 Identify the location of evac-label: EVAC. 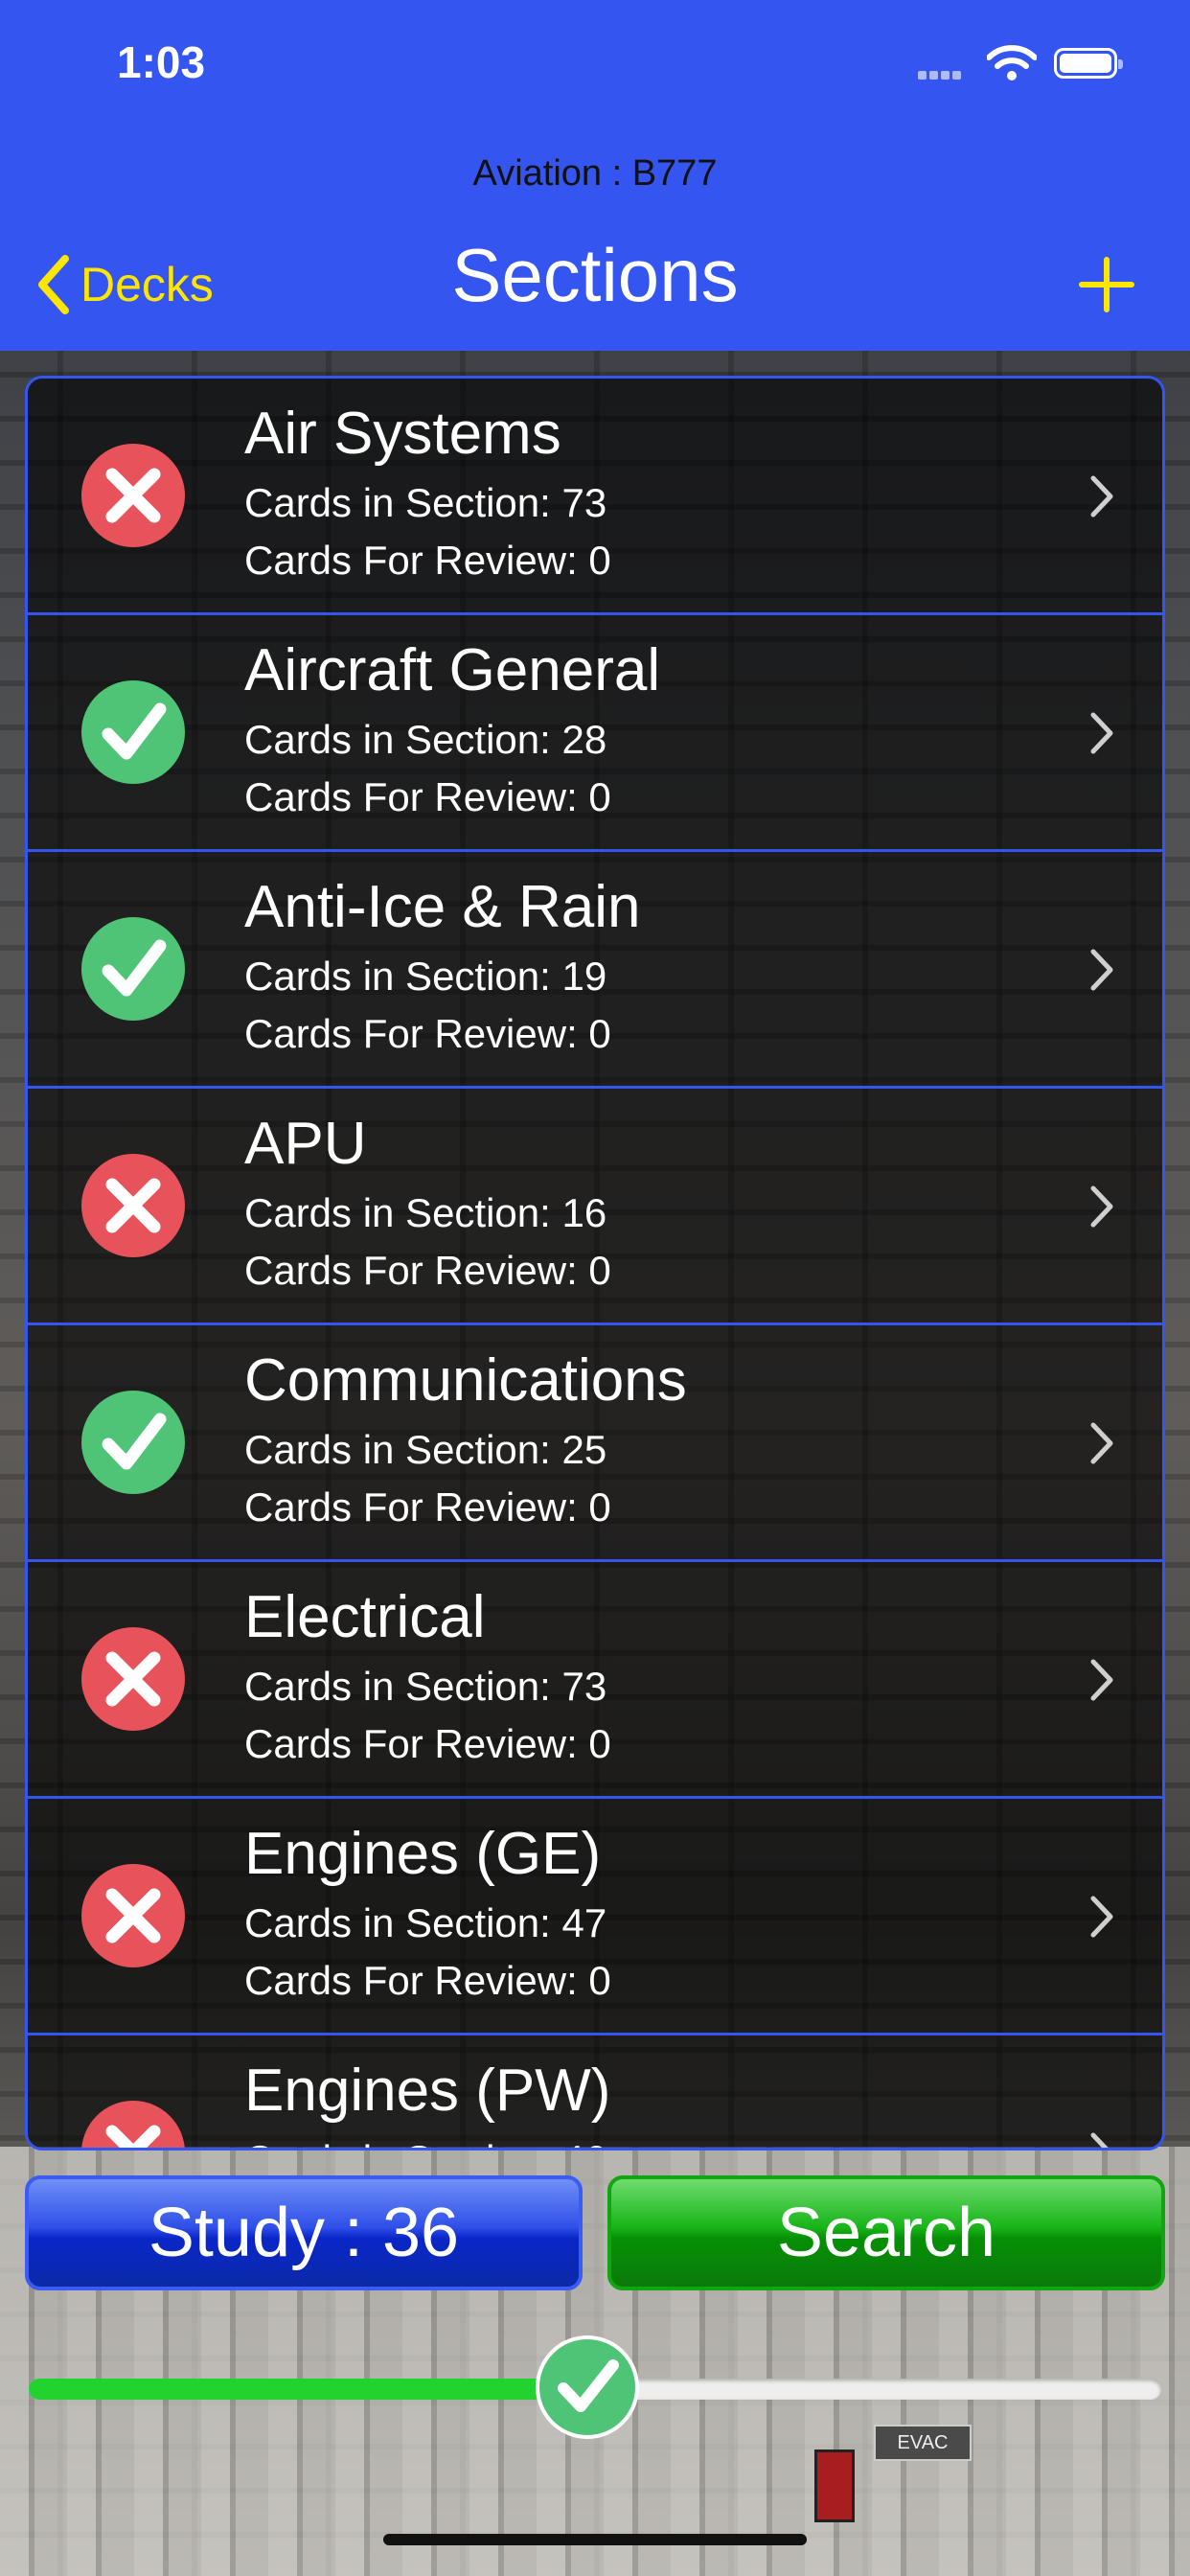
(923, 2443).